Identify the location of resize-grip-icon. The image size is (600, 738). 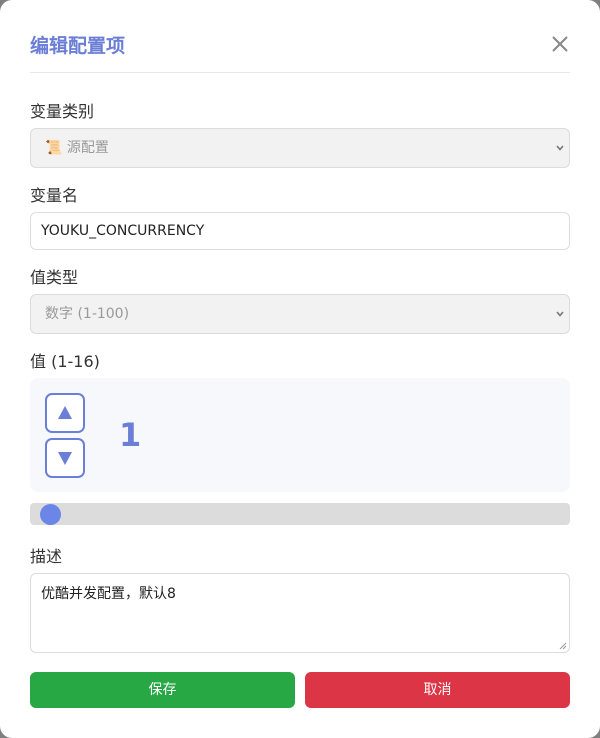
(563, 646).